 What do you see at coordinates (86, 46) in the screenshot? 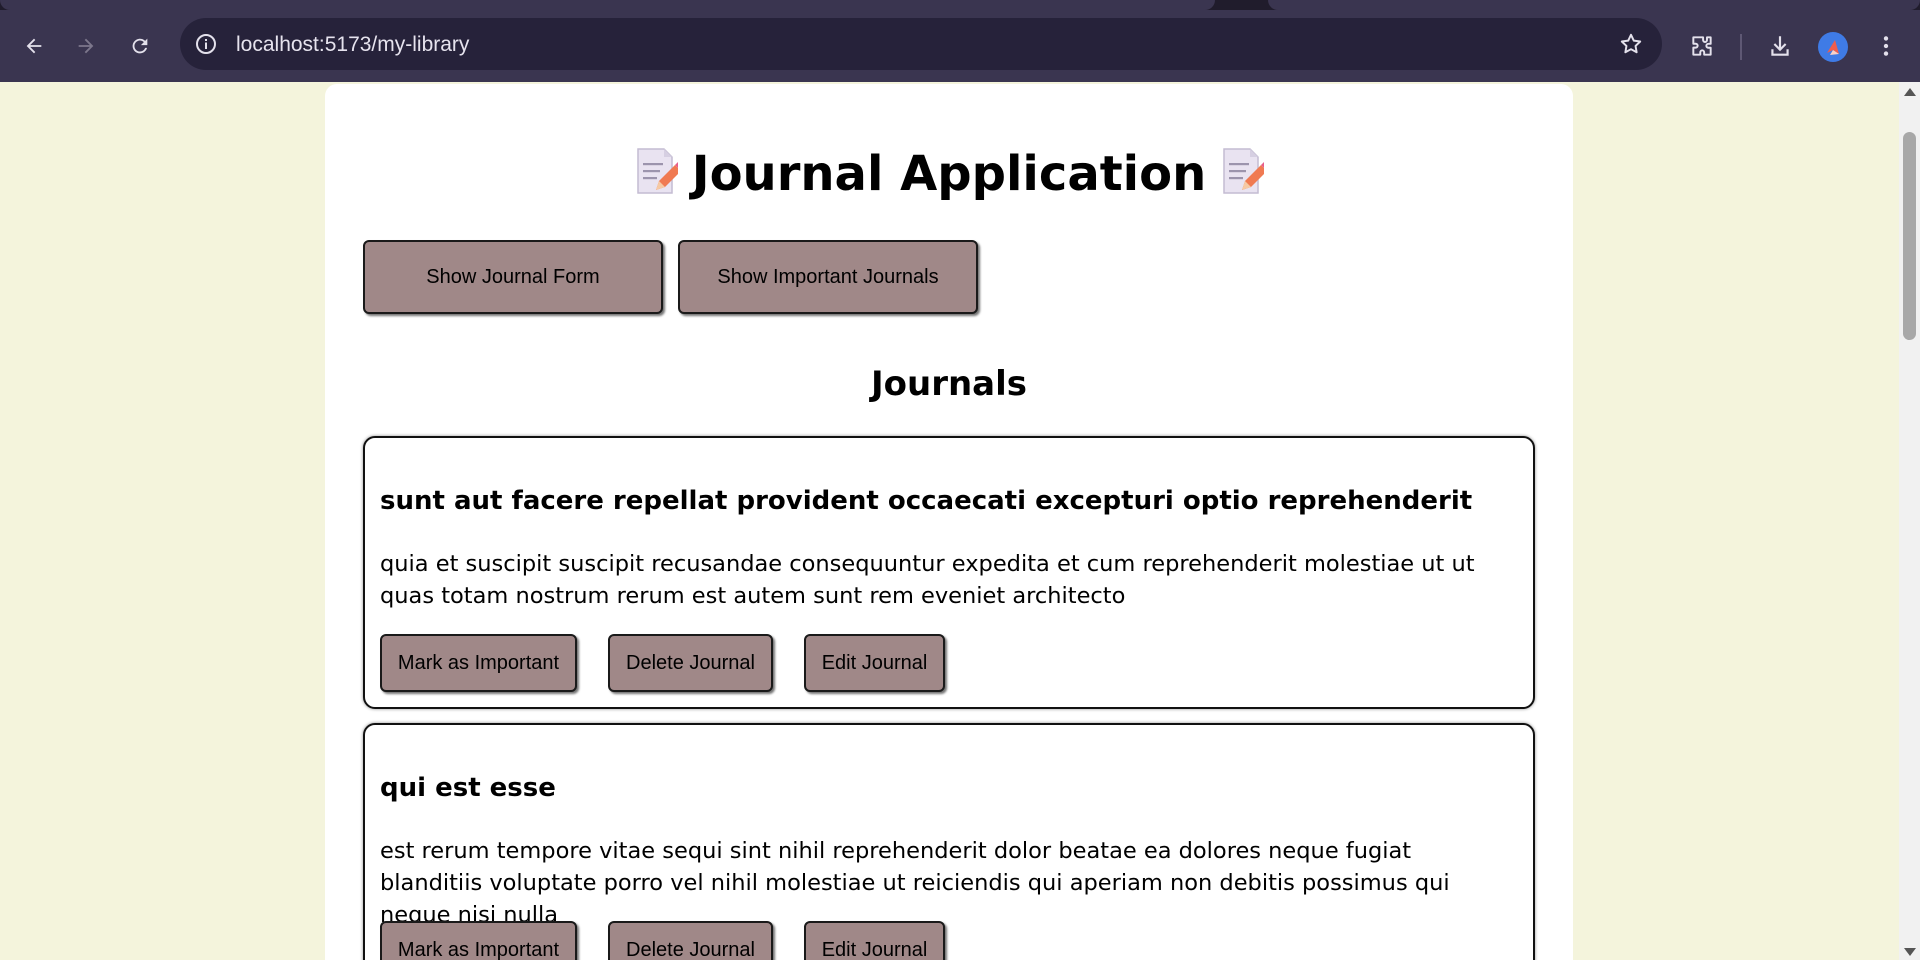
I see `forward-arrow-icon` at bounding box center [86, 46].